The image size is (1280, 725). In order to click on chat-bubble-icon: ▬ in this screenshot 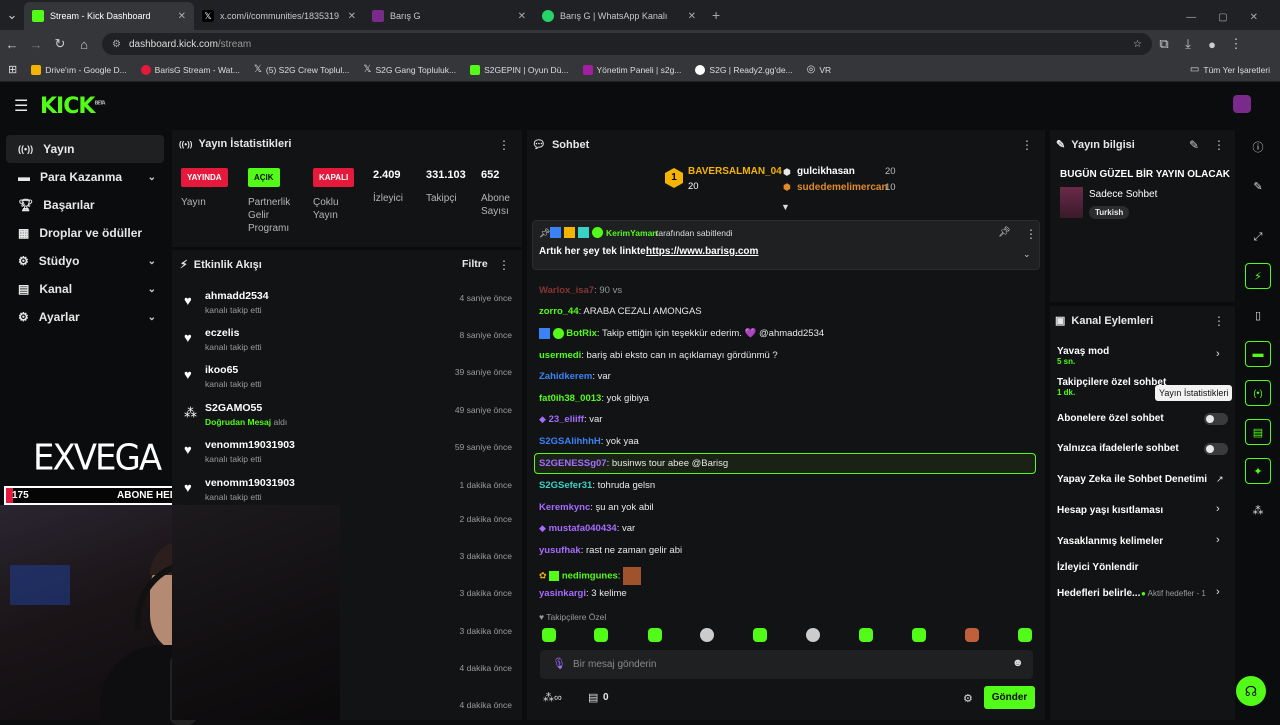, I will do `click(1258, 354)`.